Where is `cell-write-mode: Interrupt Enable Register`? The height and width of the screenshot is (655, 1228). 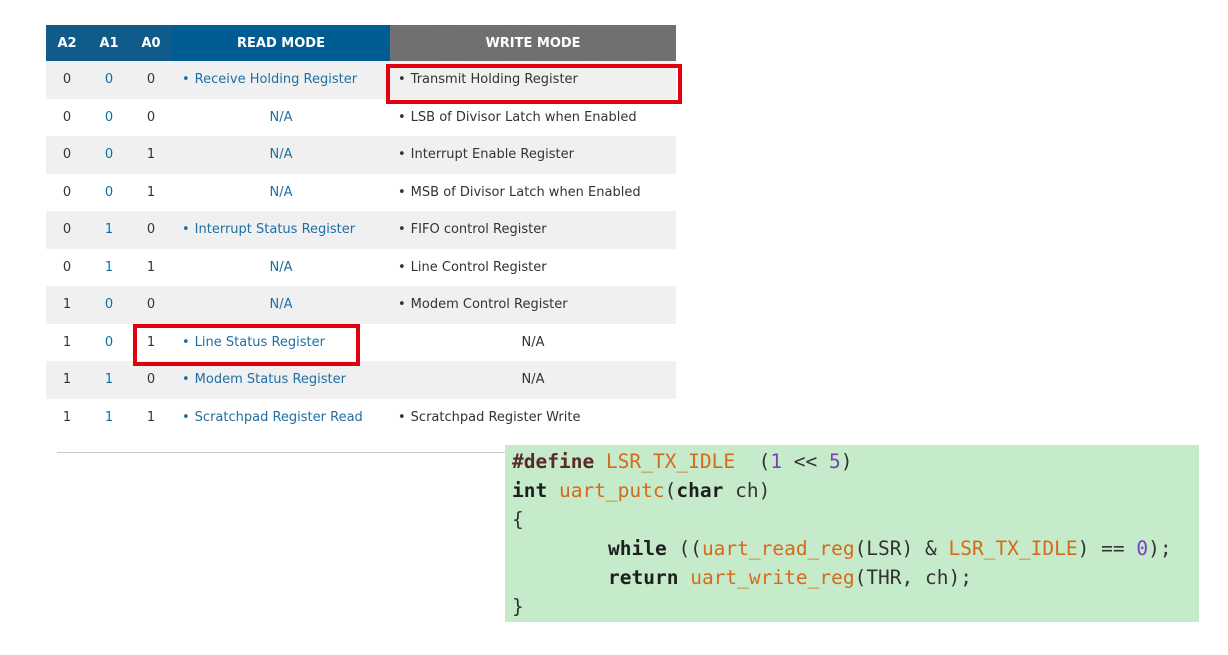
cell-write-mode: Interrupt Enable Register is located at coordinates (533, 155).